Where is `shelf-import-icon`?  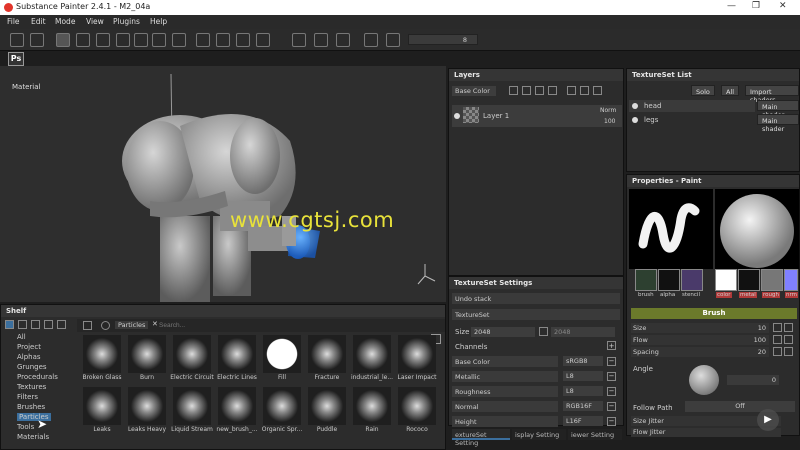
shelf-import-icon is located at coordinates (35, 324).